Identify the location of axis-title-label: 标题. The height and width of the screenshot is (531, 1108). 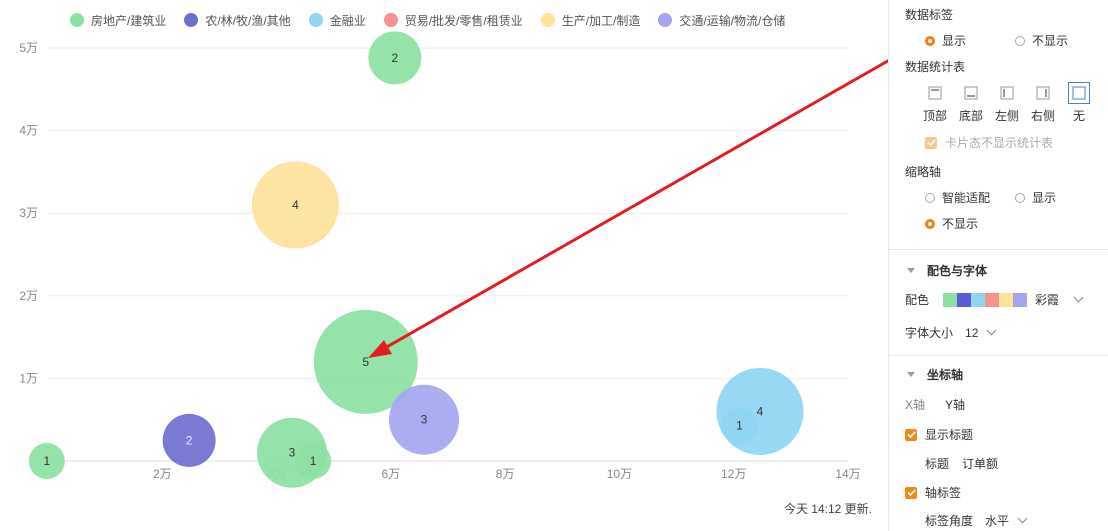
(937, 464).